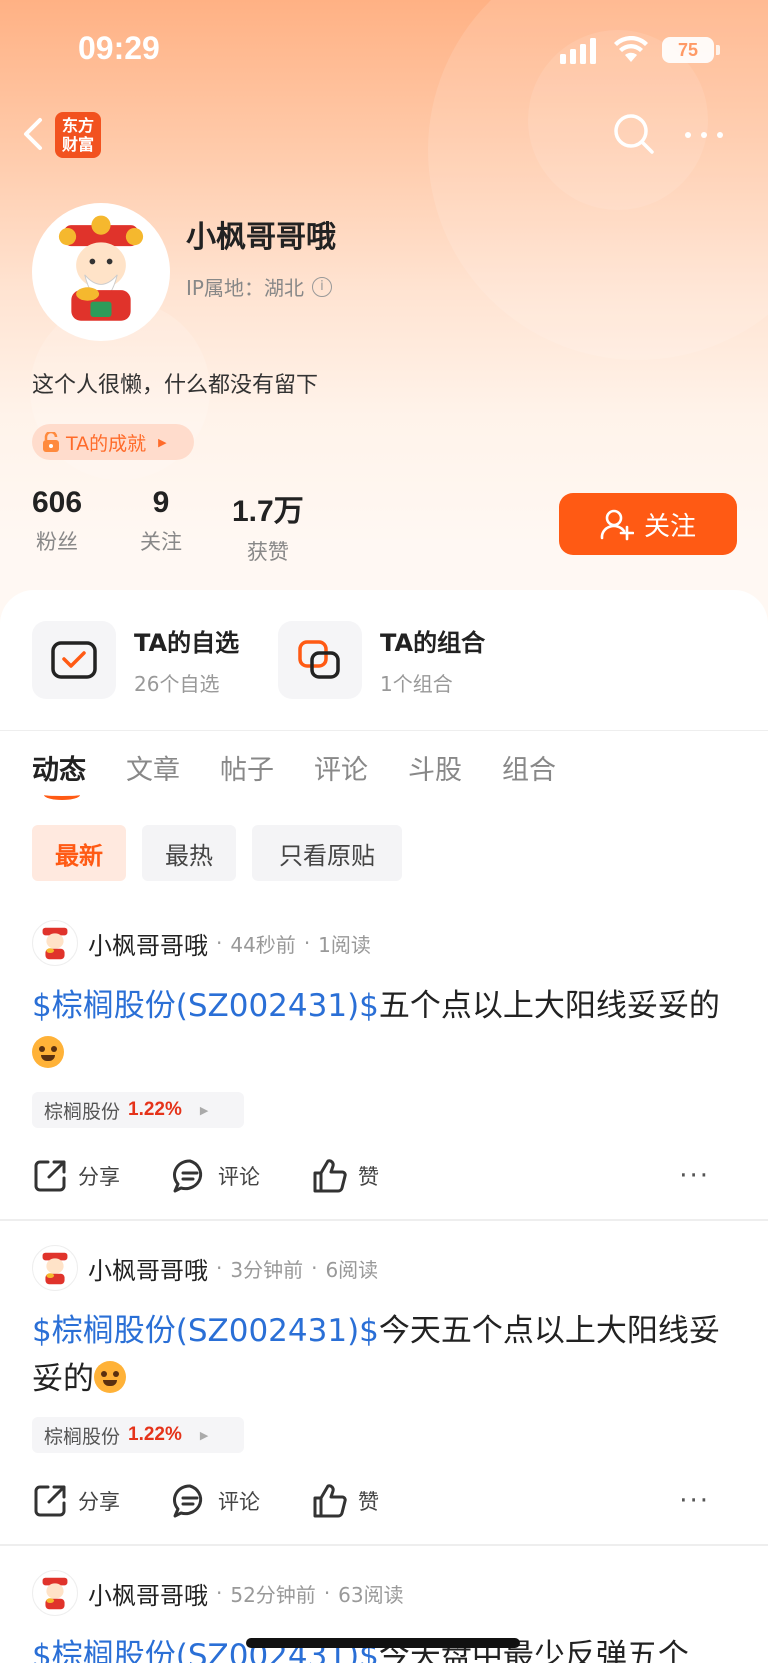 This screenshot has width=768, height=1663. Describe the element at coordinates (383, 1643) in the screenshot. I see `home-indicator` at that location.